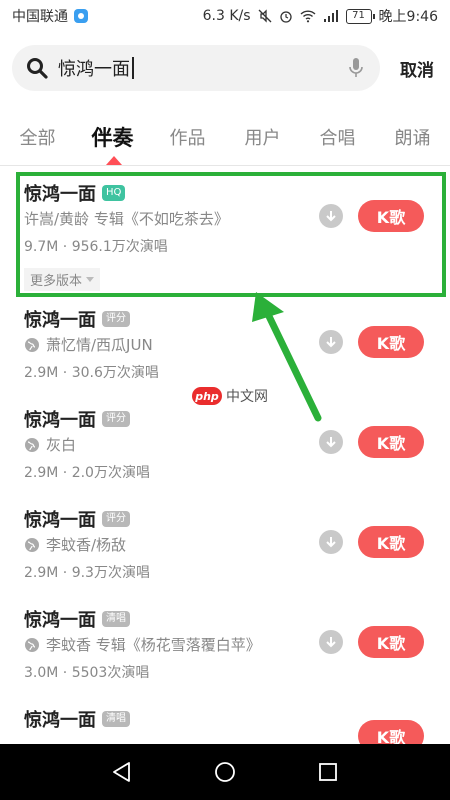 Image resolution: width=450 pixels, height=800 pixels. Describe the element at coordinates (187, 137) in the screenshot. I see `tab-works: 作品` at that location.